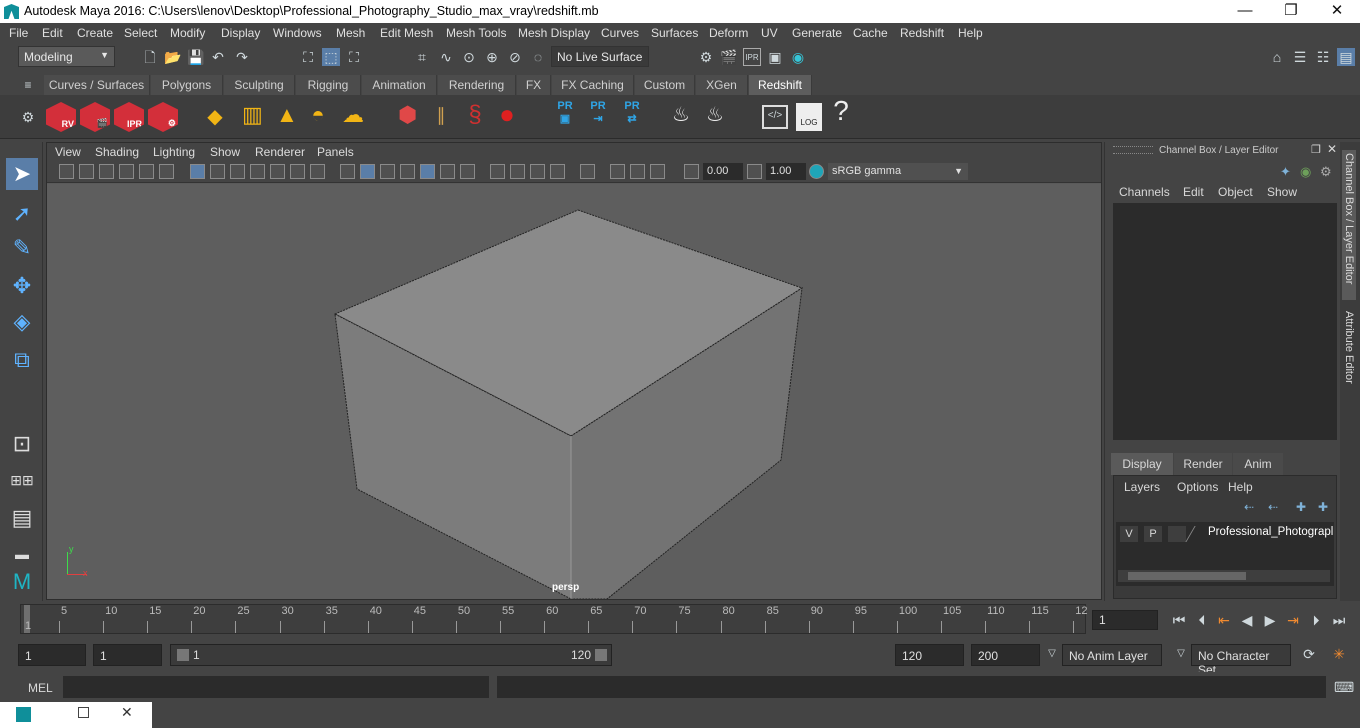 This screenshot has height=728, width=1360. I want to click on range-slider: 1 120, so click(391, 655).